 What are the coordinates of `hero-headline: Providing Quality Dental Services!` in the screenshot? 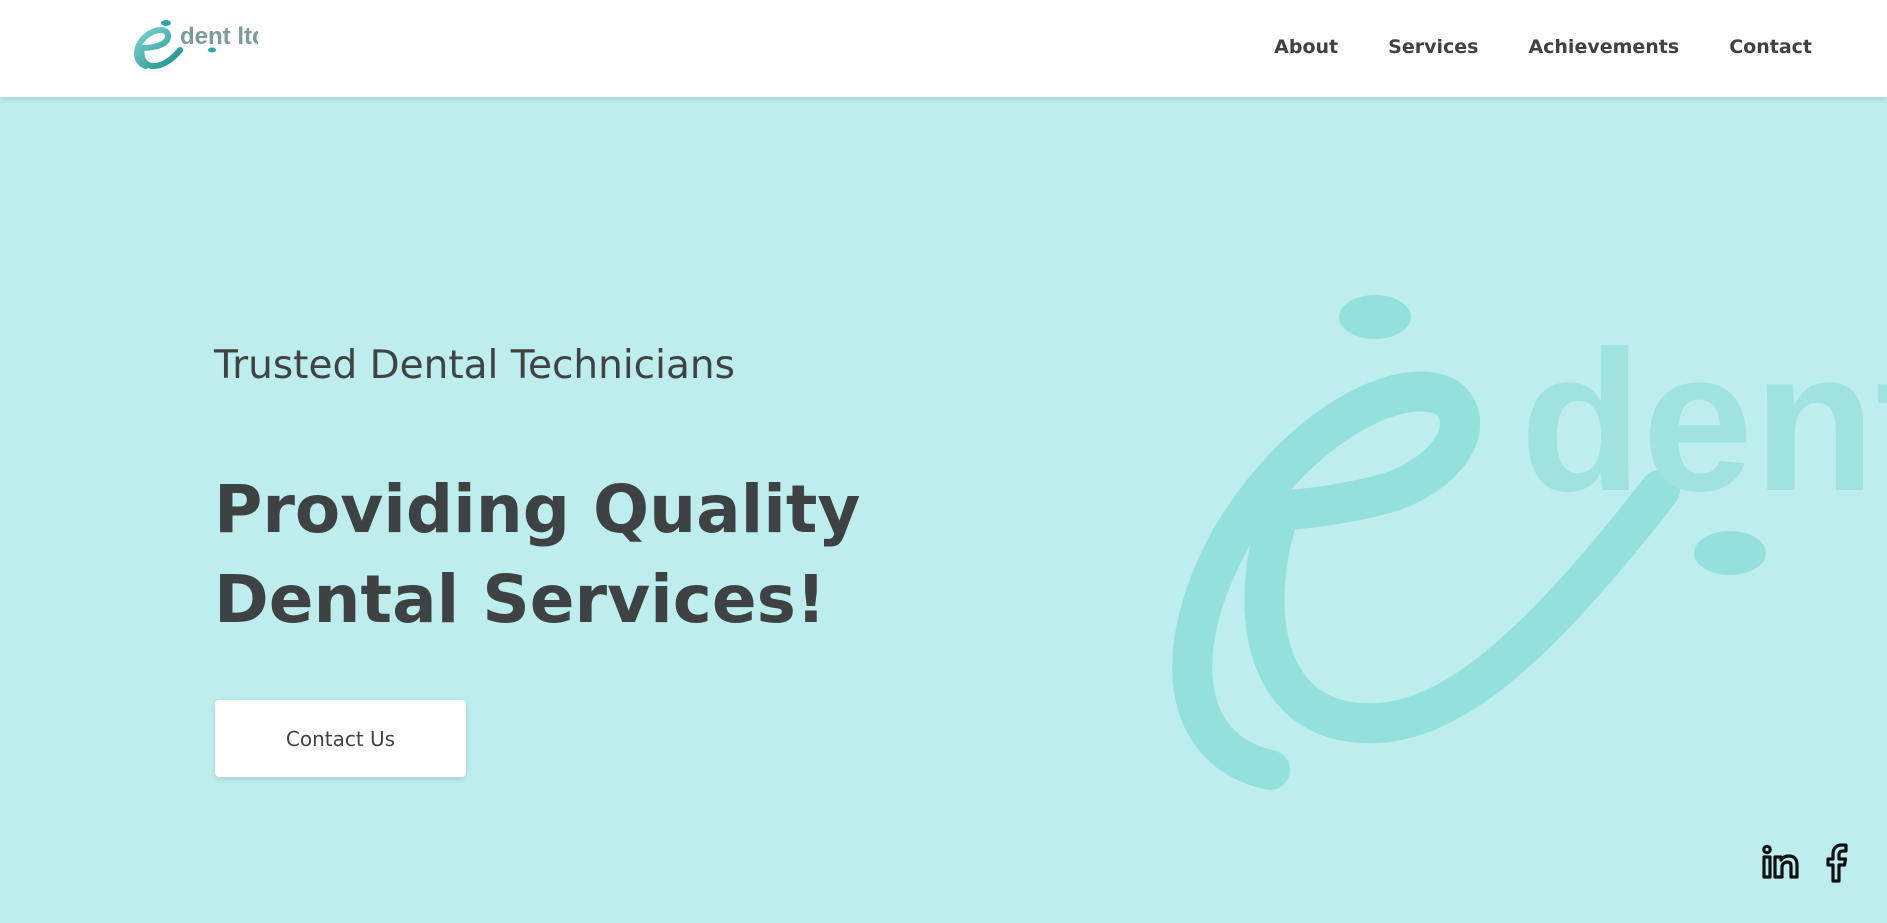 It's located at (537, 554).